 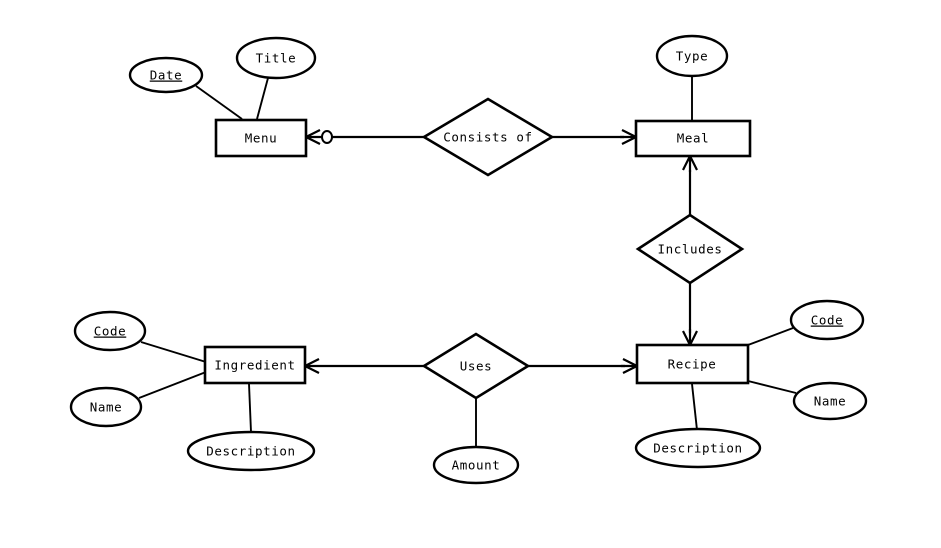 I want to click on attribute-recipe-code: Code, so click(x=827, y=320).